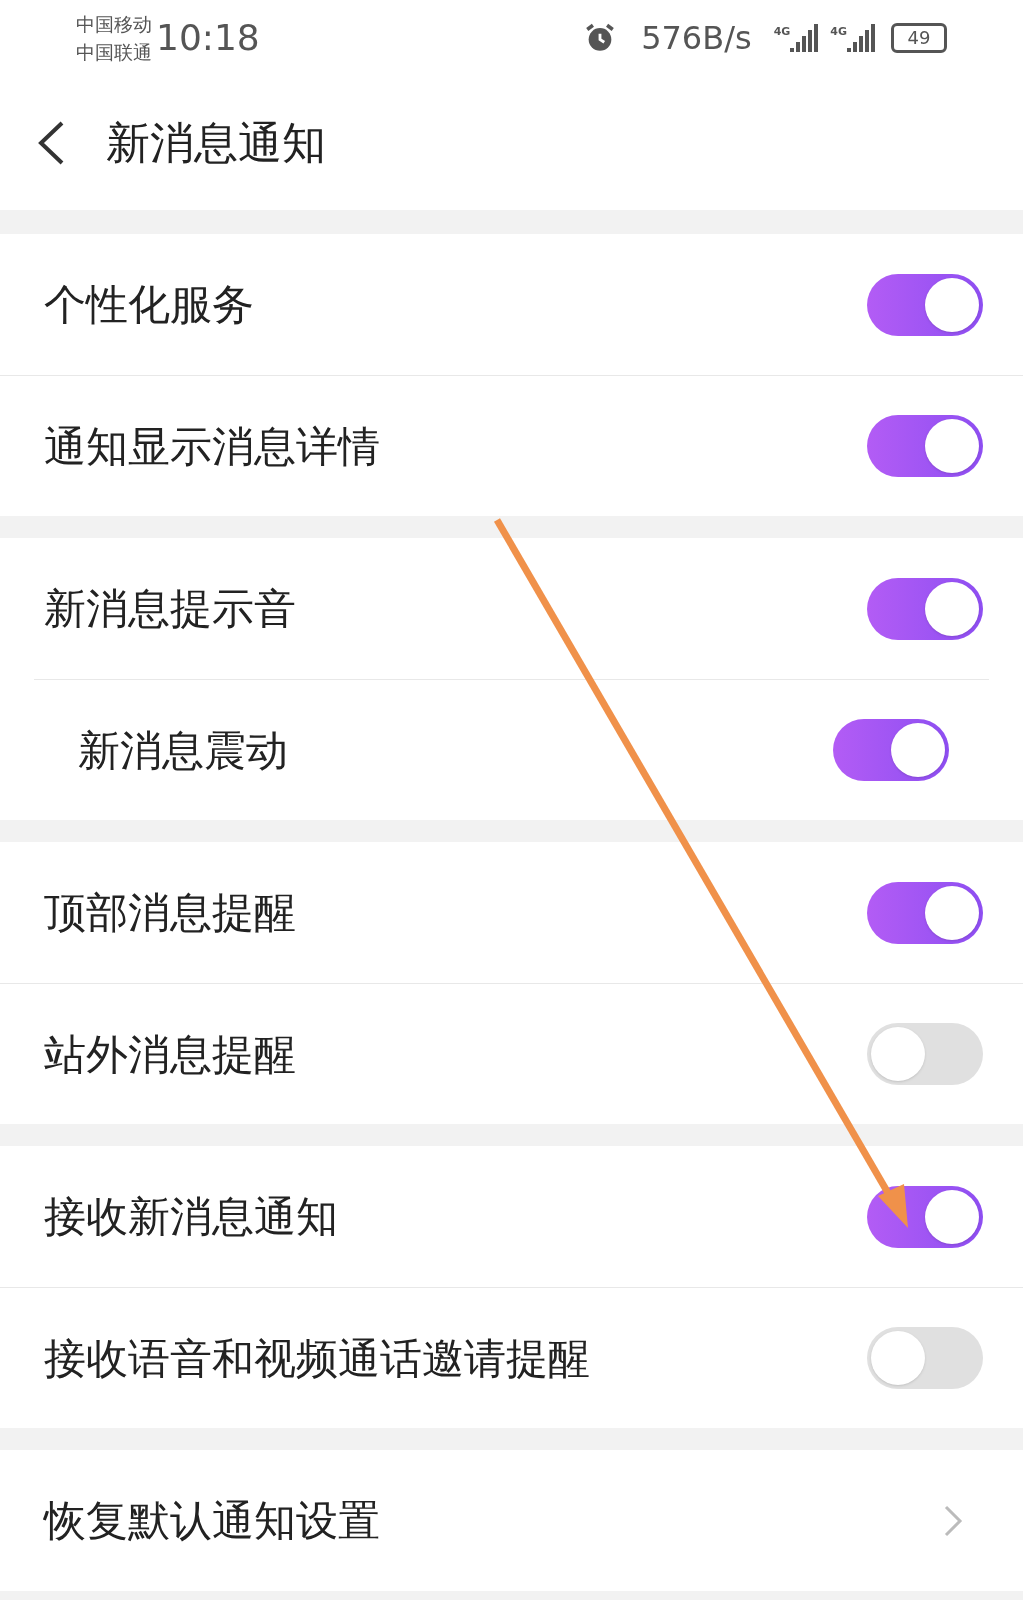 The width and height of the screenshot is (1023, 1600). Describe the element at coordinates (317, 1358) in the screenshot. I see `setting-label: 接收语音和视频通话邀请提醒` at that location.